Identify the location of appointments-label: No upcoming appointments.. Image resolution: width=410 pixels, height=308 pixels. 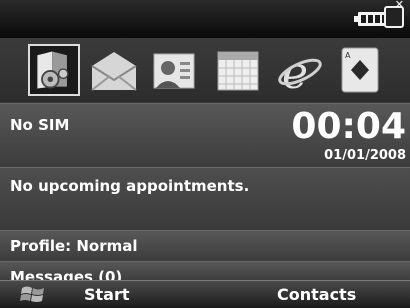
(130, 186).